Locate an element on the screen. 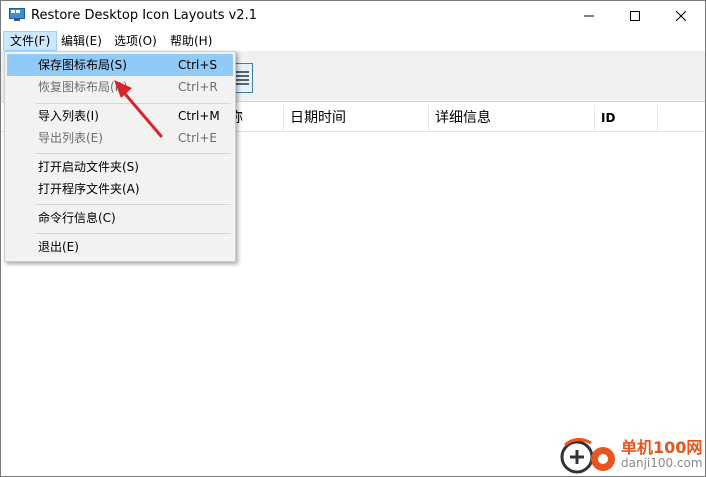 Image resolution: width=706 pixels, height=477 pixels. menu-item-label: 保存图标布局(S) is located at coordinates (82, 65).